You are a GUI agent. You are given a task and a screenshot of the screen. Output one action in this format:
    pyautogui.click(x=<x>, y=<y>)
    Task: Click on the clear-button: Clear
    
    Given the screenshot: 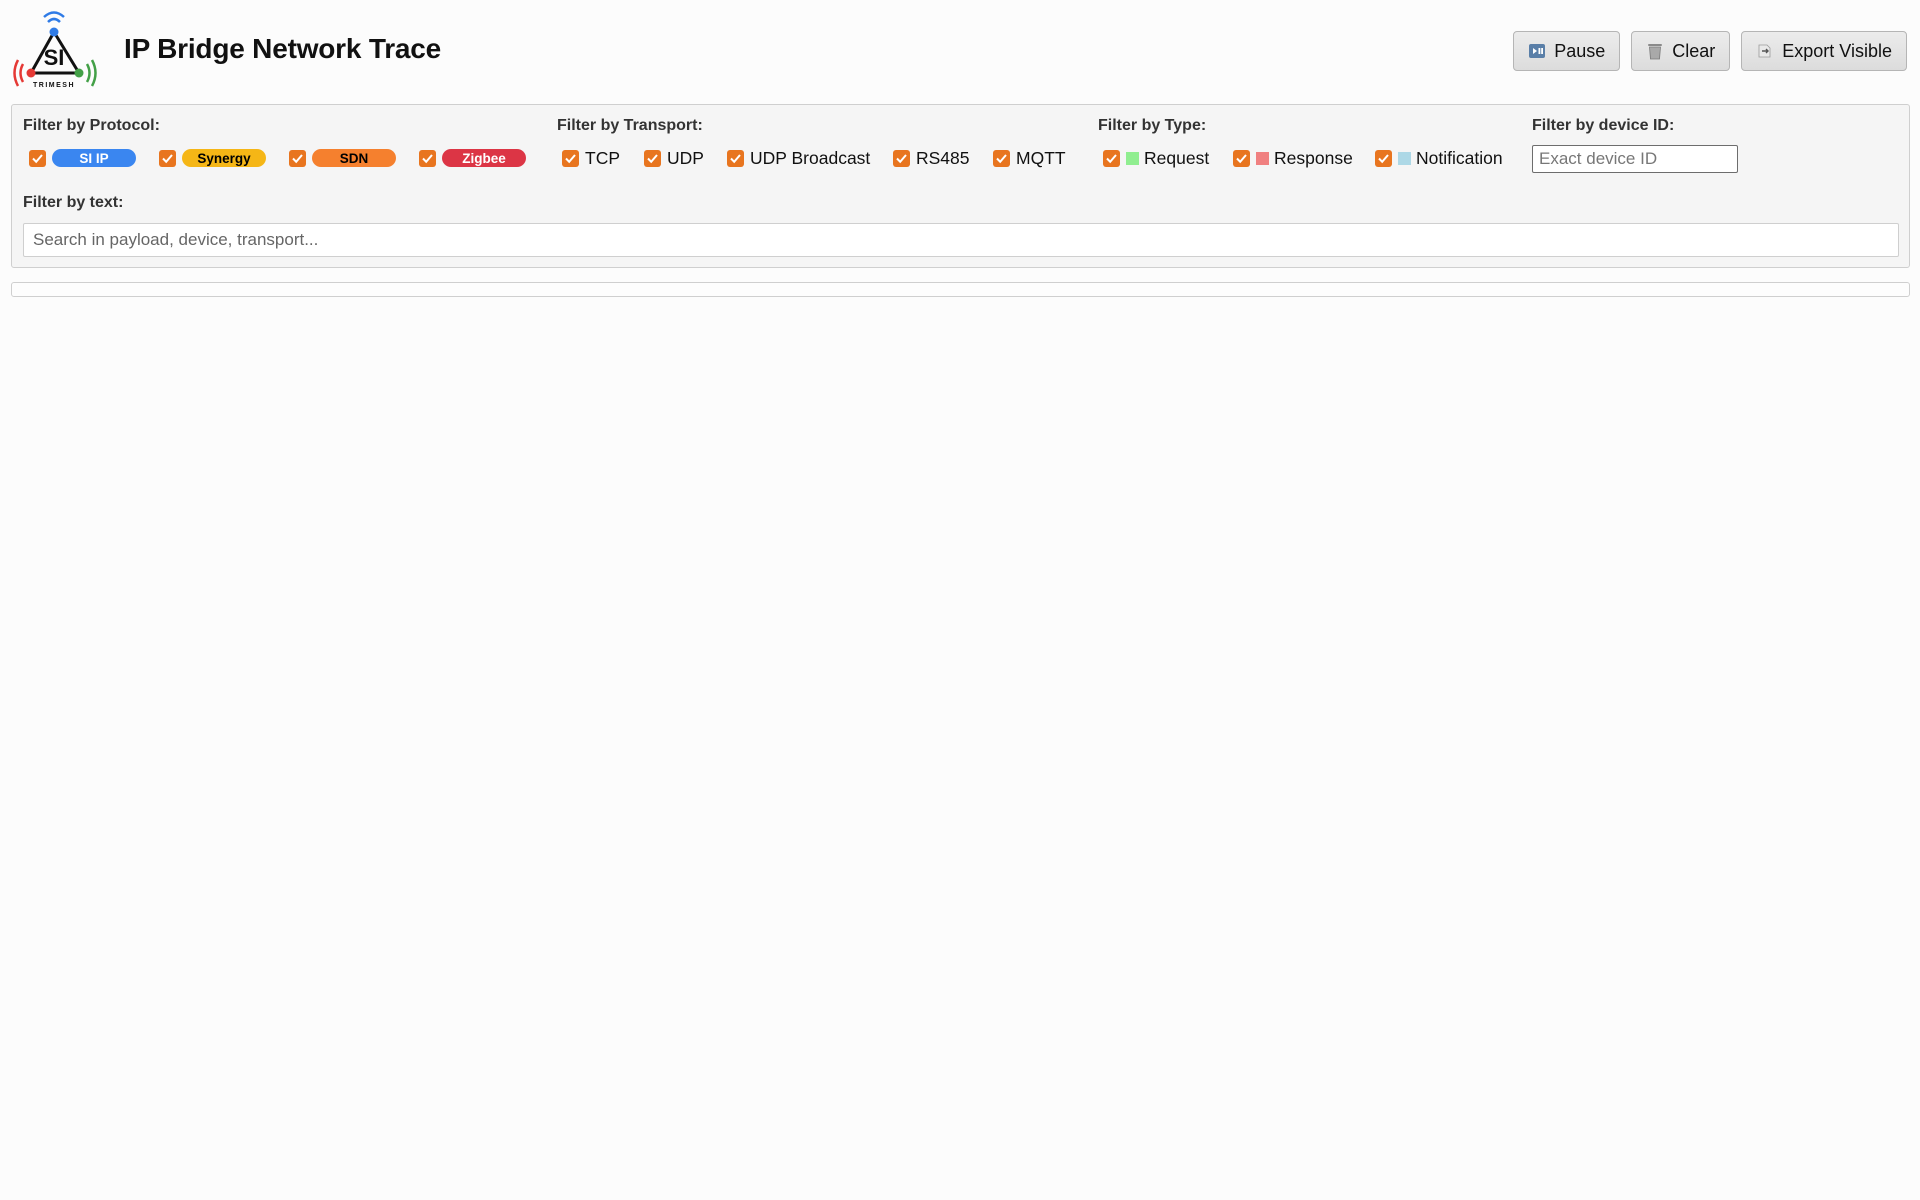 What is the action you would take?
    pyautogui.click(x=1681, y=51)
    